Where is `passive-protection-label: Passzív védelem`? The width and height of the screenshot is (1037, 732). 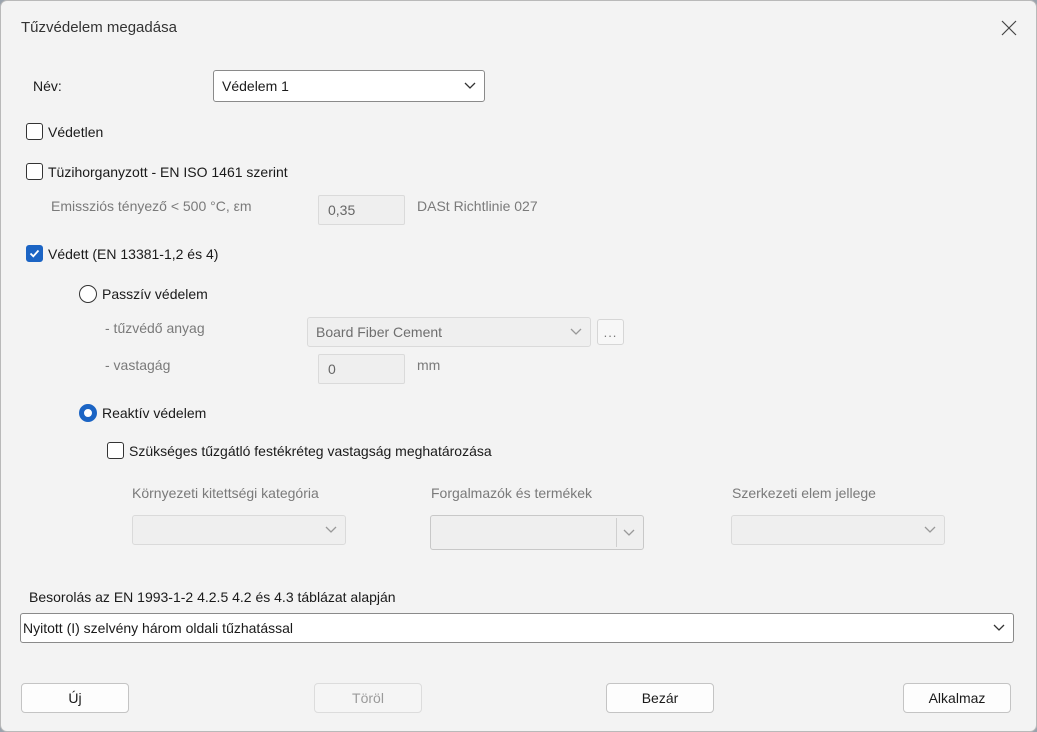
passive-protection-label: Passzív védelem is located at coordinates (155, 294).